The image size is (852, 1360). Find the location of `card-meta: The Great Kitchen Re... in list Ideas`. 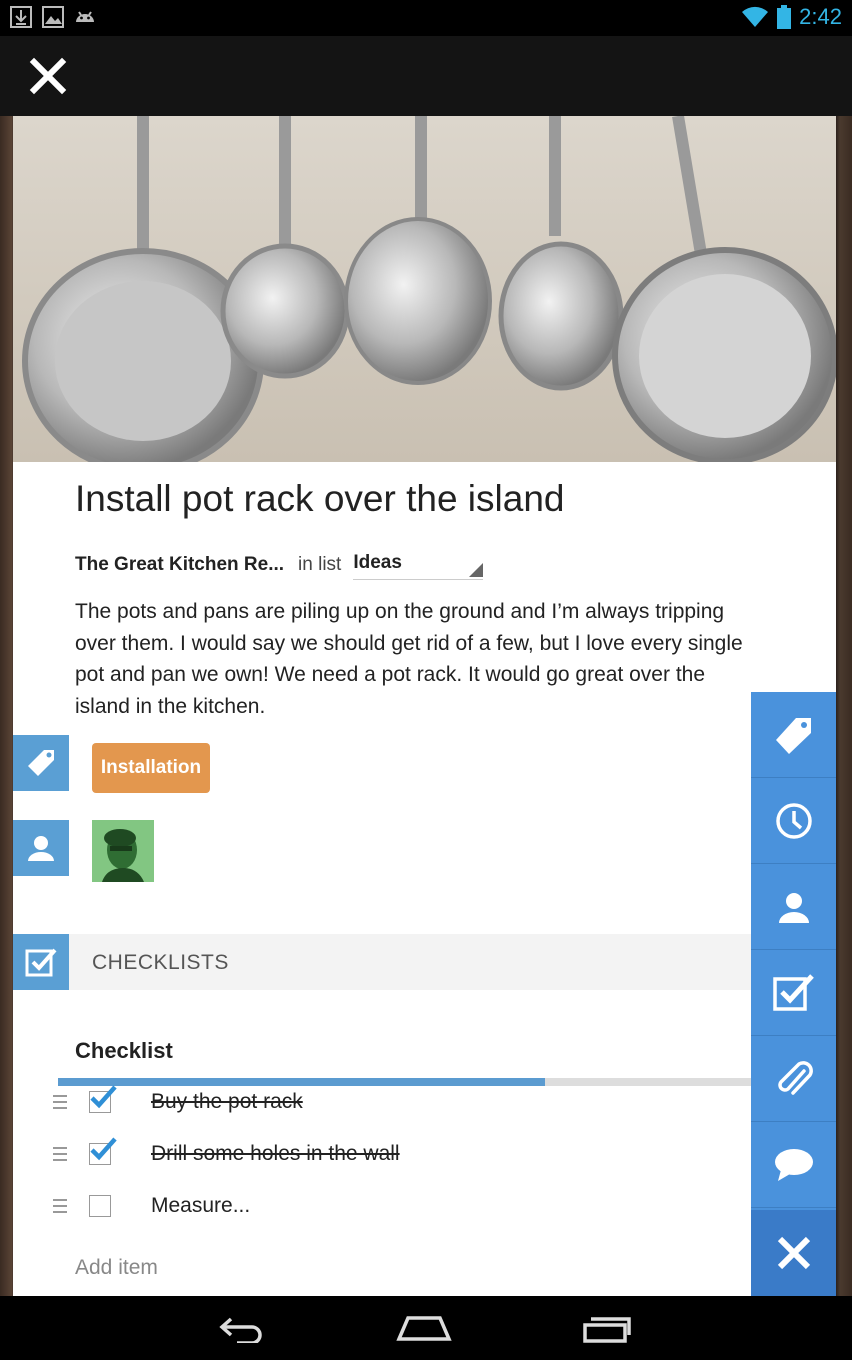

card-meta: The Great Kitchen Re... in list Ideas is located at coordinates (279, 564).